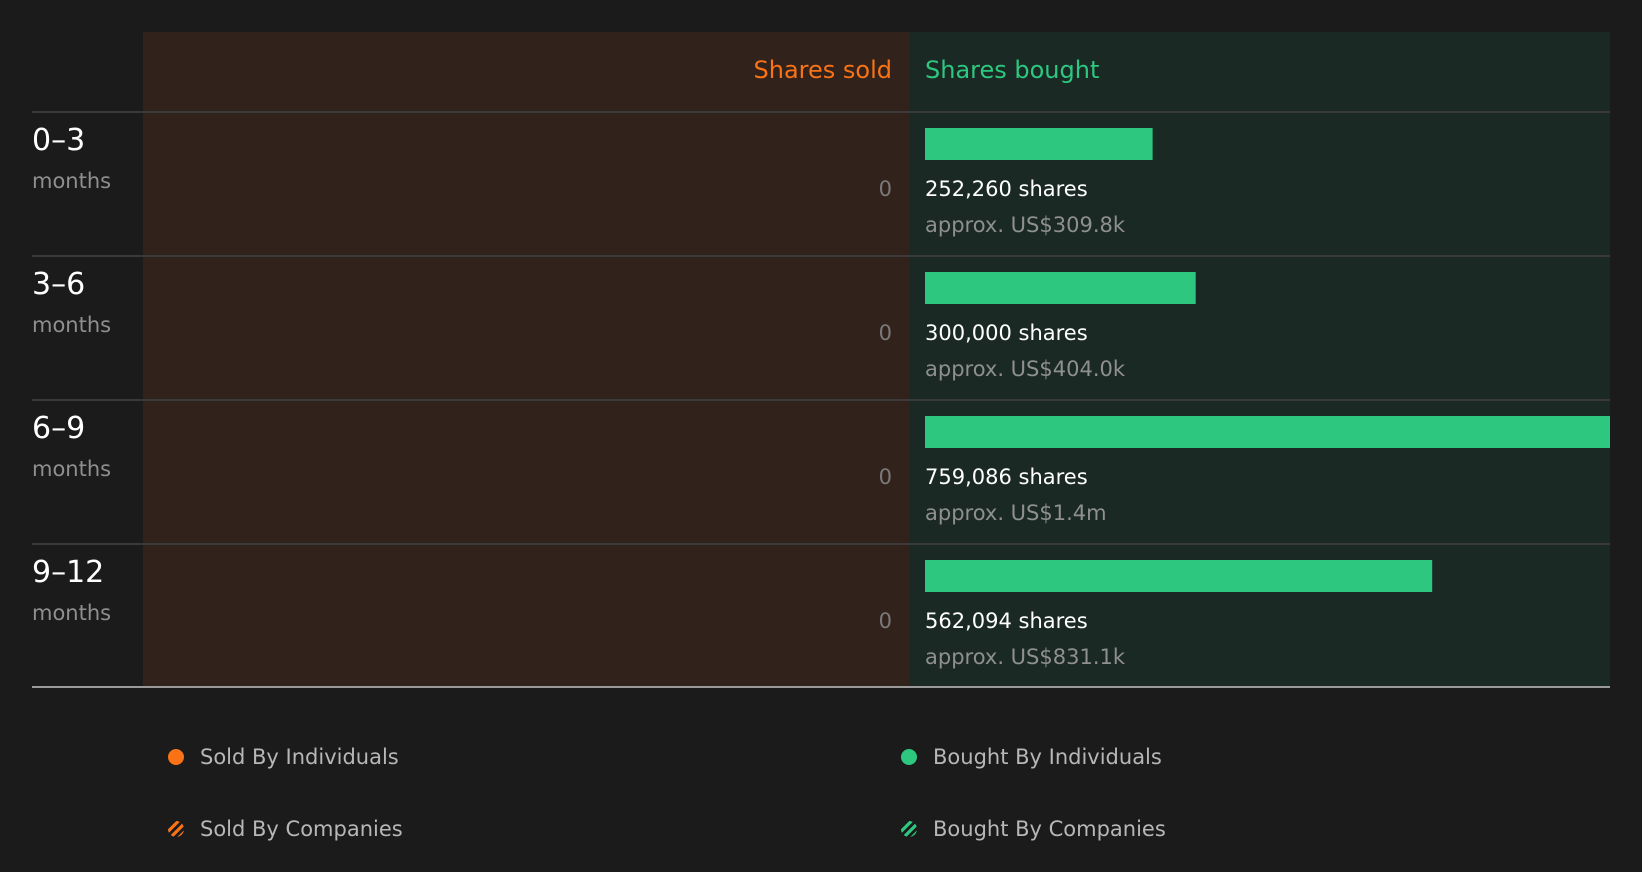  What do you see at coordinates (1016, 513) in the screenshot?
I see `shares-bought-value-label: approx. US$1.4m` at bounding box center [1016, 513].